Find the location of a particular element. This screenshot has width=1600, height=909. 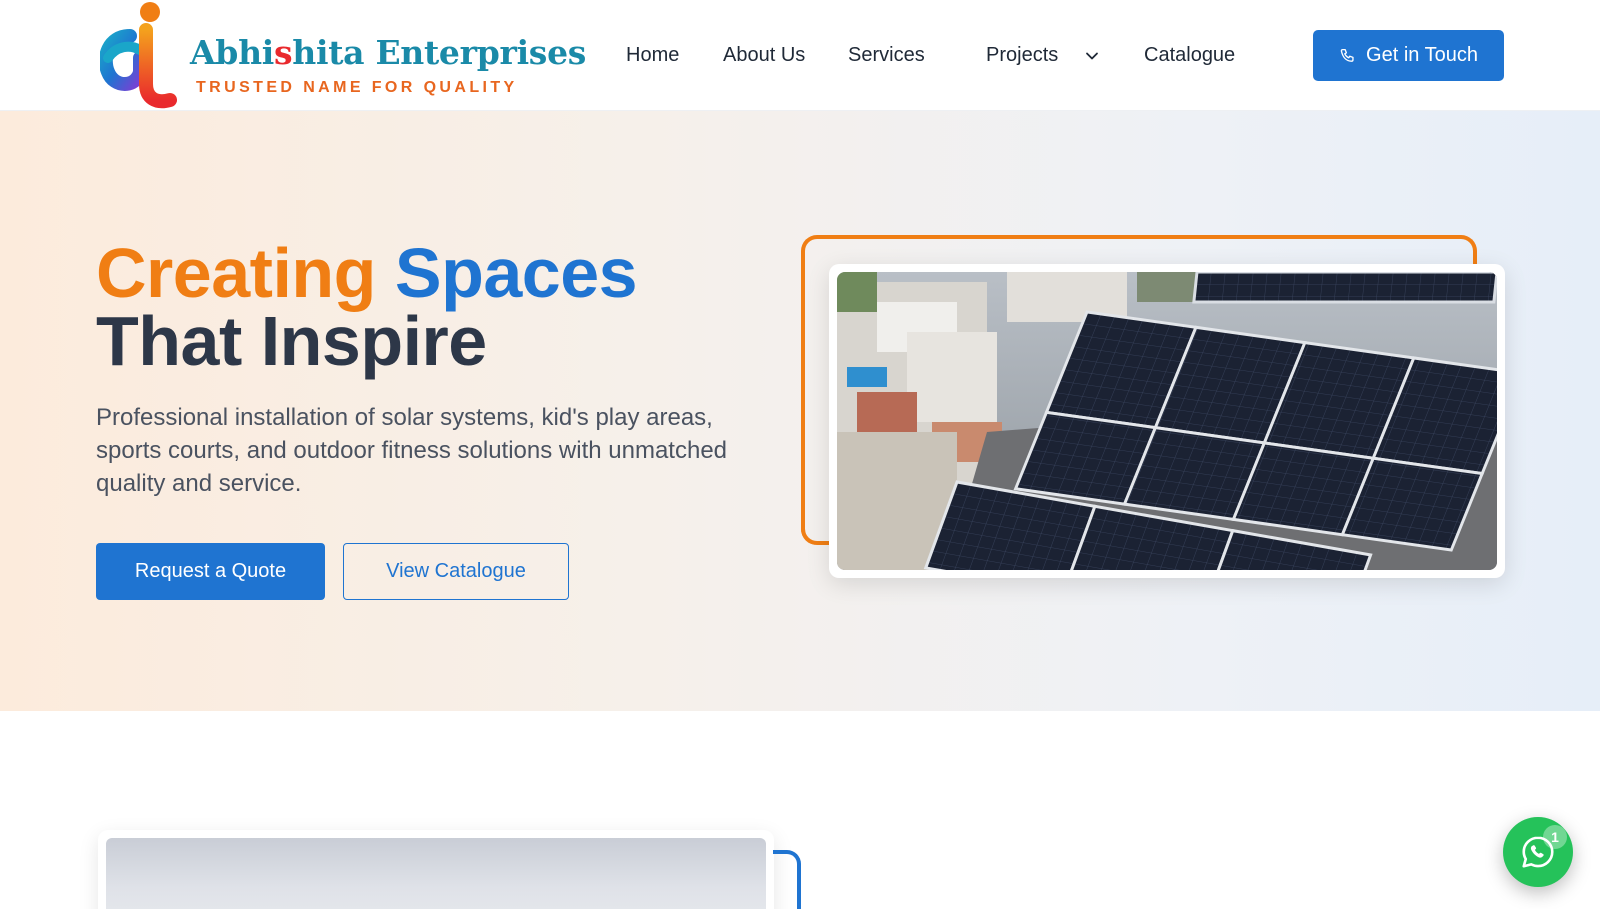

nav-home: Home is located at coordinates (652, 55).